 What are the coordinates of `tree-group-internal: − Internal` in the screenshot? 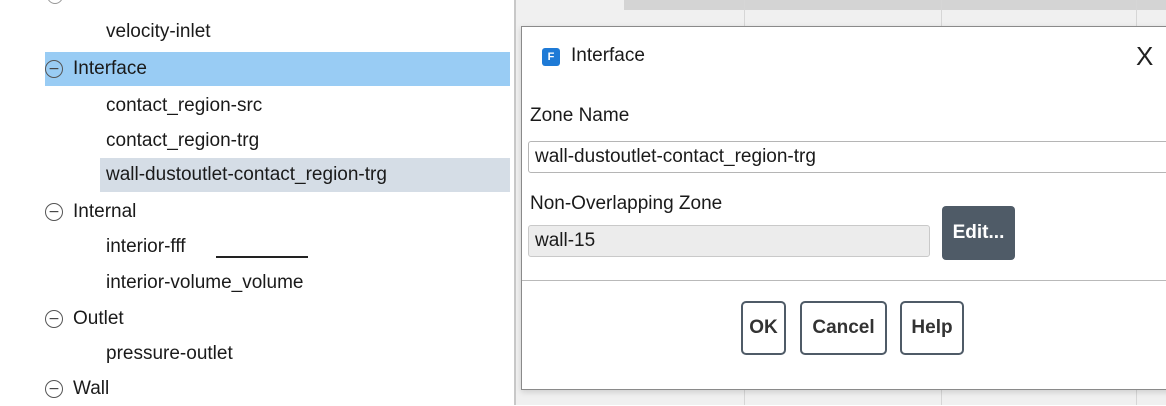 It's located at (93, 212).